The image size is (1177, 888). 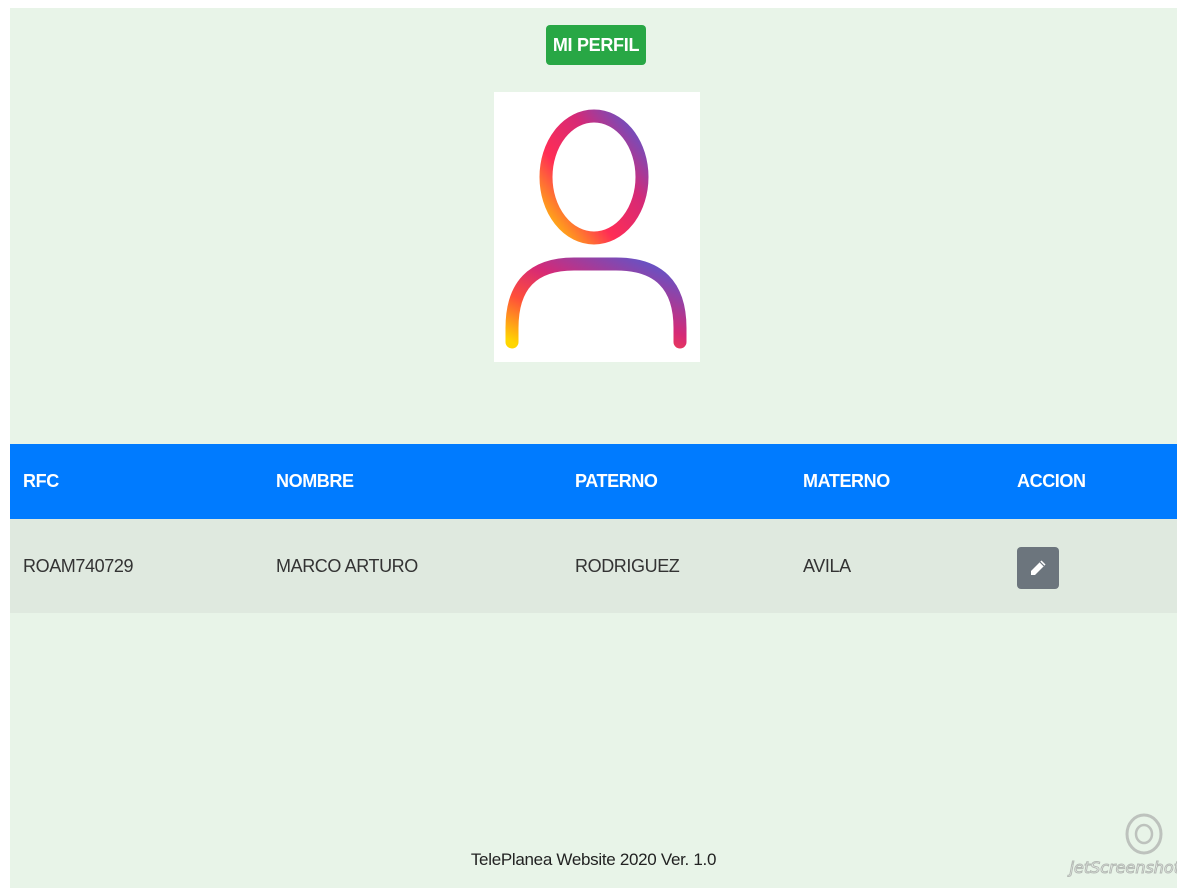 I want to click on user-icon, so click(x=596, y=229).